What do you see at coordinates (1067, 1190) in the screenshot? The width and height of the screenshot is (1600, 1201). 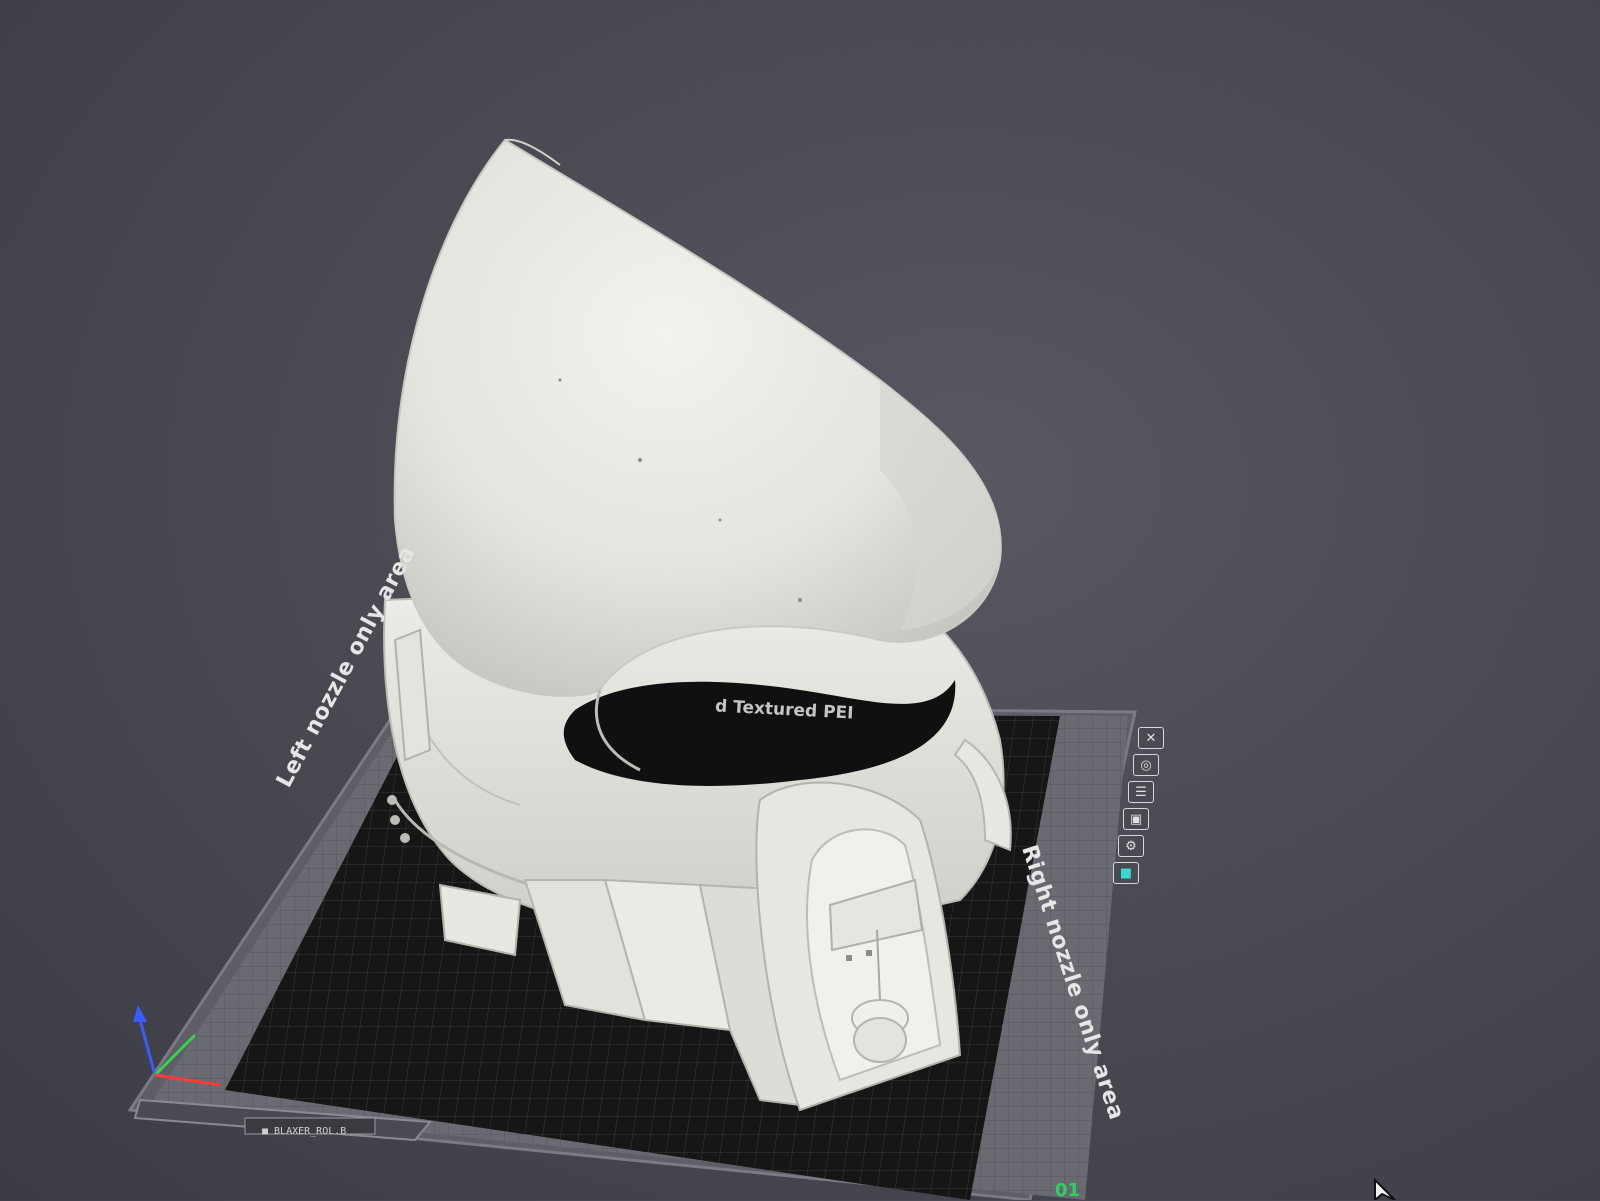 I see `plate-number: 01` at bounding box center [1067, 1190].